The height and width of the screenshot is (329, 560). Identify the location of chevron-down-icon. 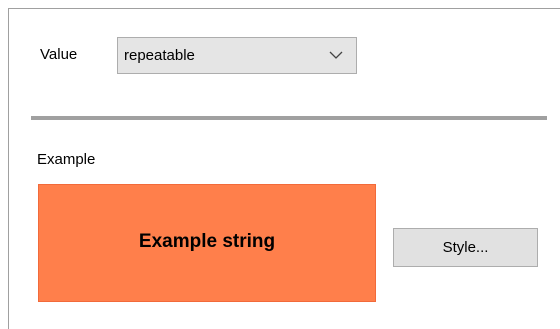
(336, 55).